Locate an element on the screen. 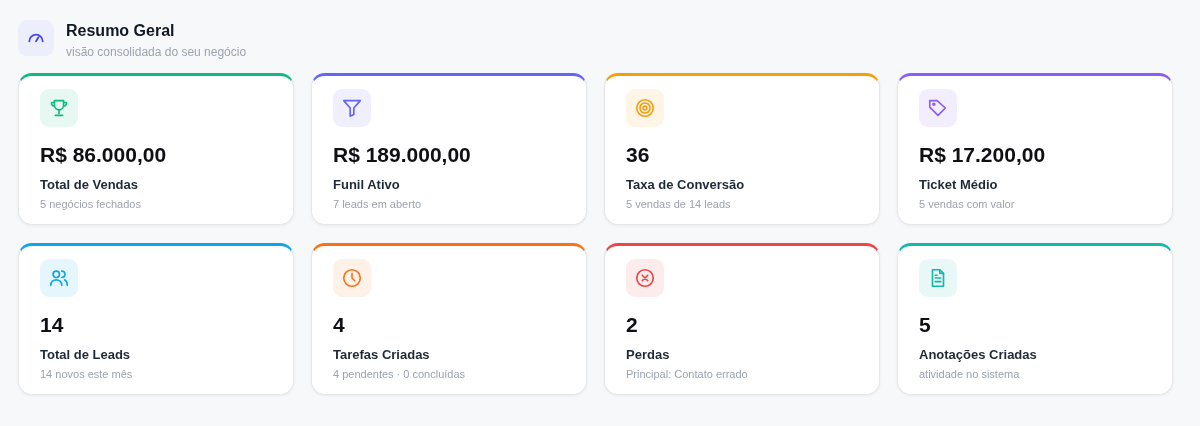 This screenshot has height=426, width=1200. stat-label: Funil Ativo is located at coordinates (367, 184).